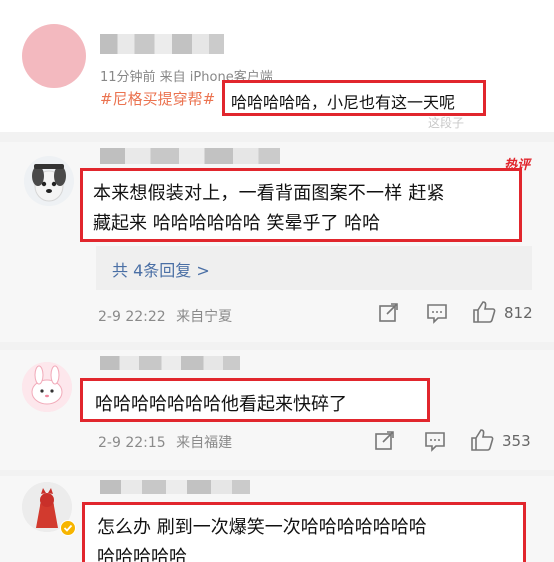 This screenshot has width=554, height=562. I want to click on comment-source: 来自宁夏, so click(204, 317).